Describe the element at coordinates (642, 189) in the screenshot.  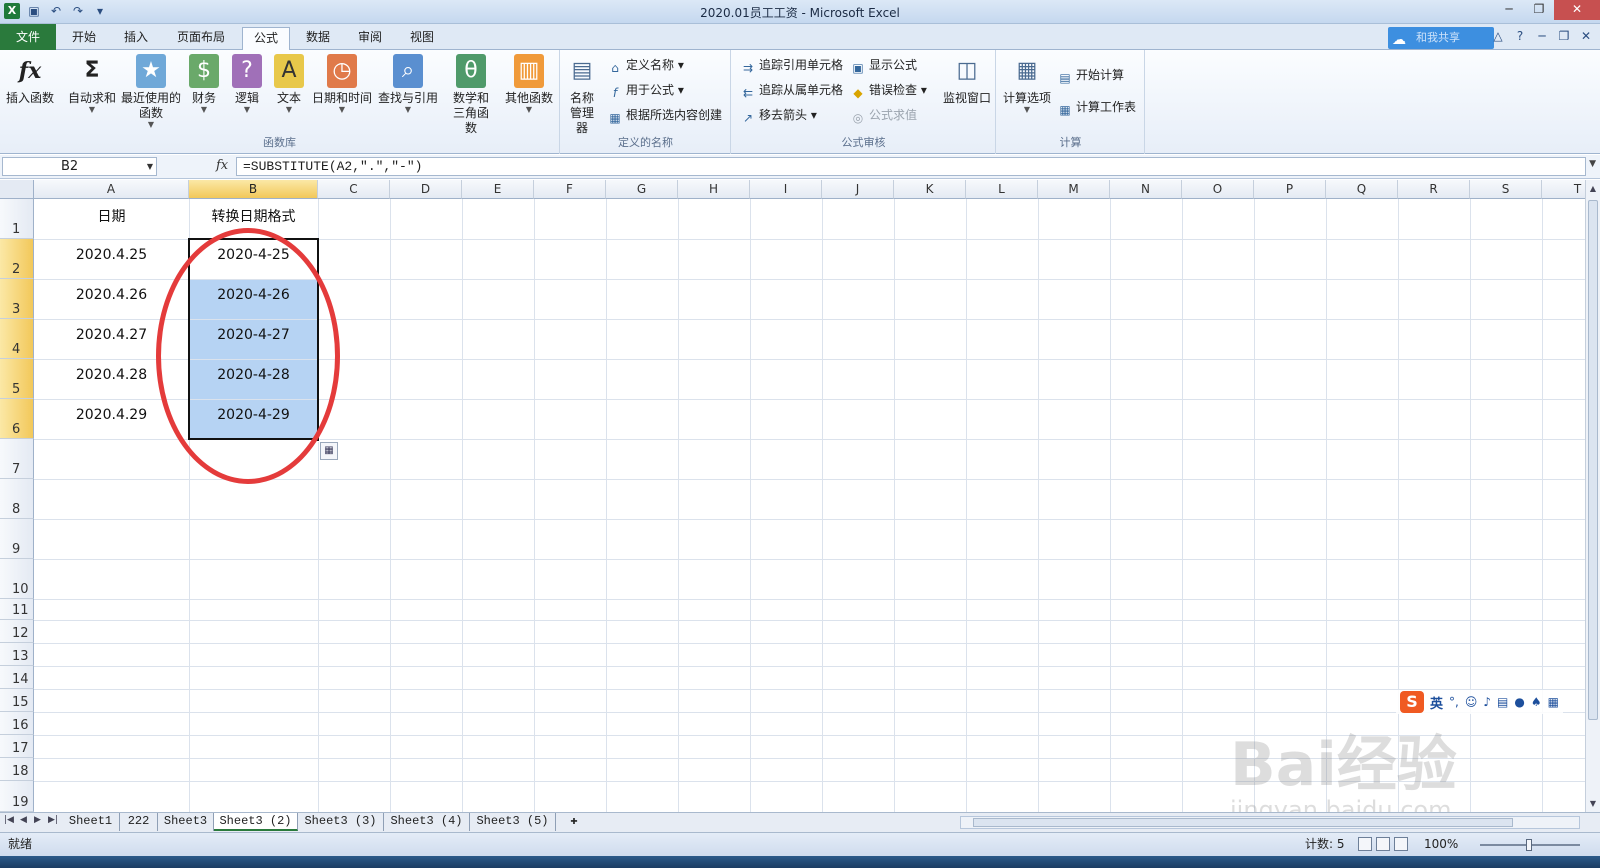
I see `column-header-g: G` at that location.